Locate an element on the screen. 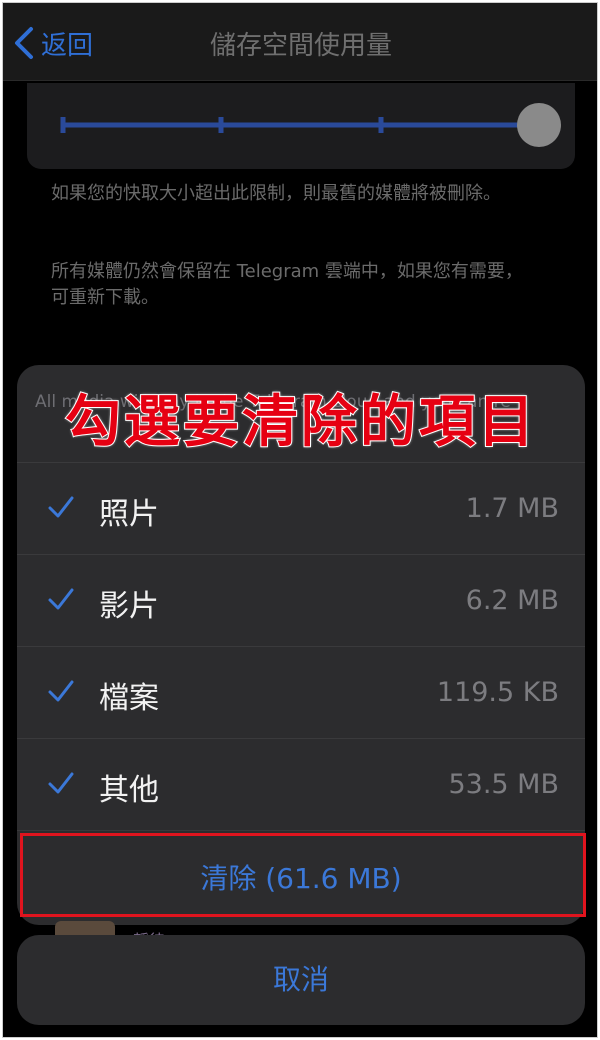  row-size: 119.5 KB is located at coordinates (497, 692).